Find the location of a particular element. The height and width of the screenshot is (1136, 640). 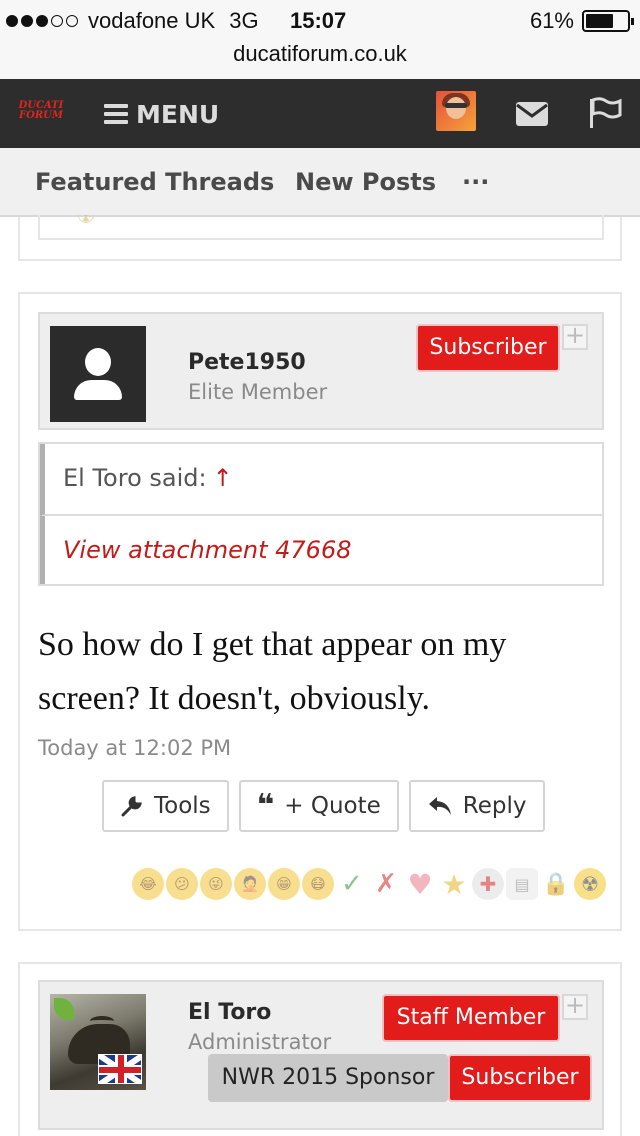

laugh-reaction-icon: 😂 is located at coordinates (148, 884).